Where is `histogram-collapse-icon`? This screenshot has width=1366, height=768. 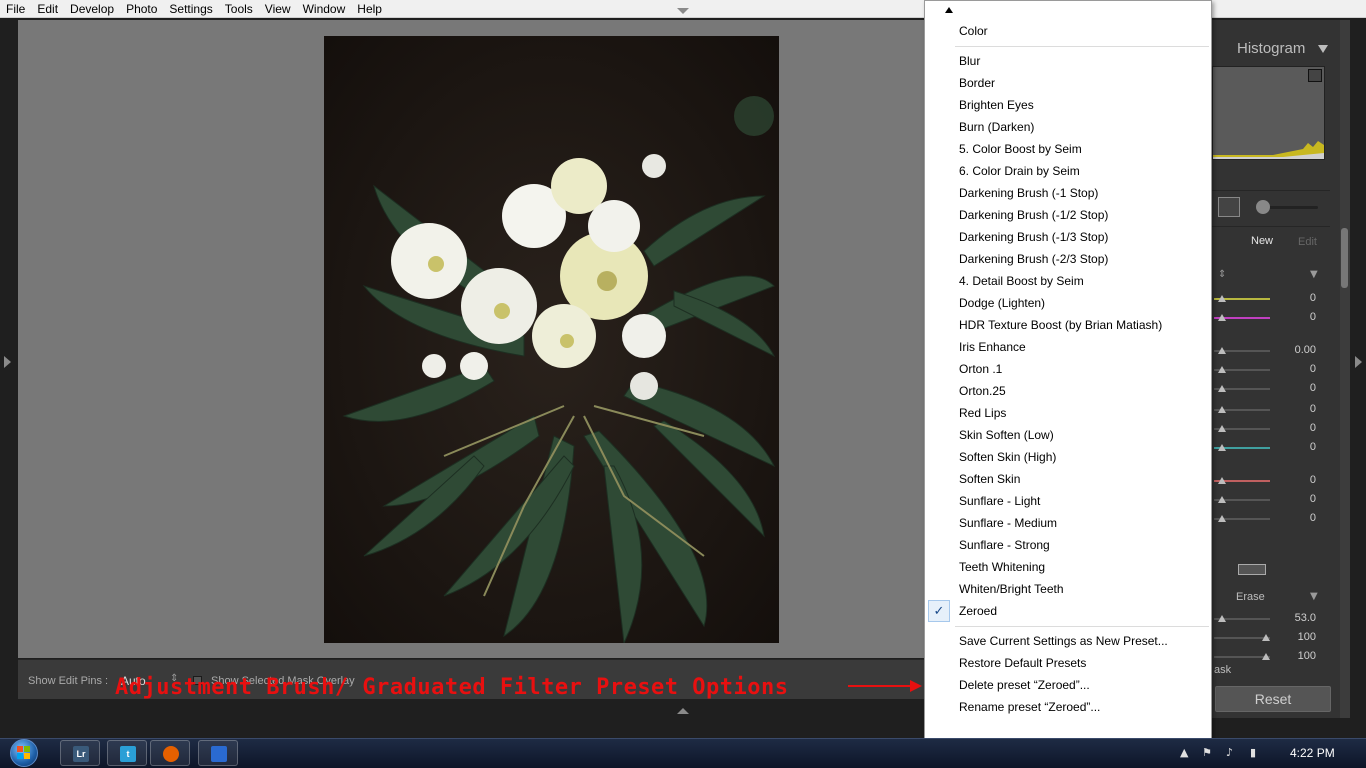 histogram-collapse-icon is located at coordinates (1323, 49).